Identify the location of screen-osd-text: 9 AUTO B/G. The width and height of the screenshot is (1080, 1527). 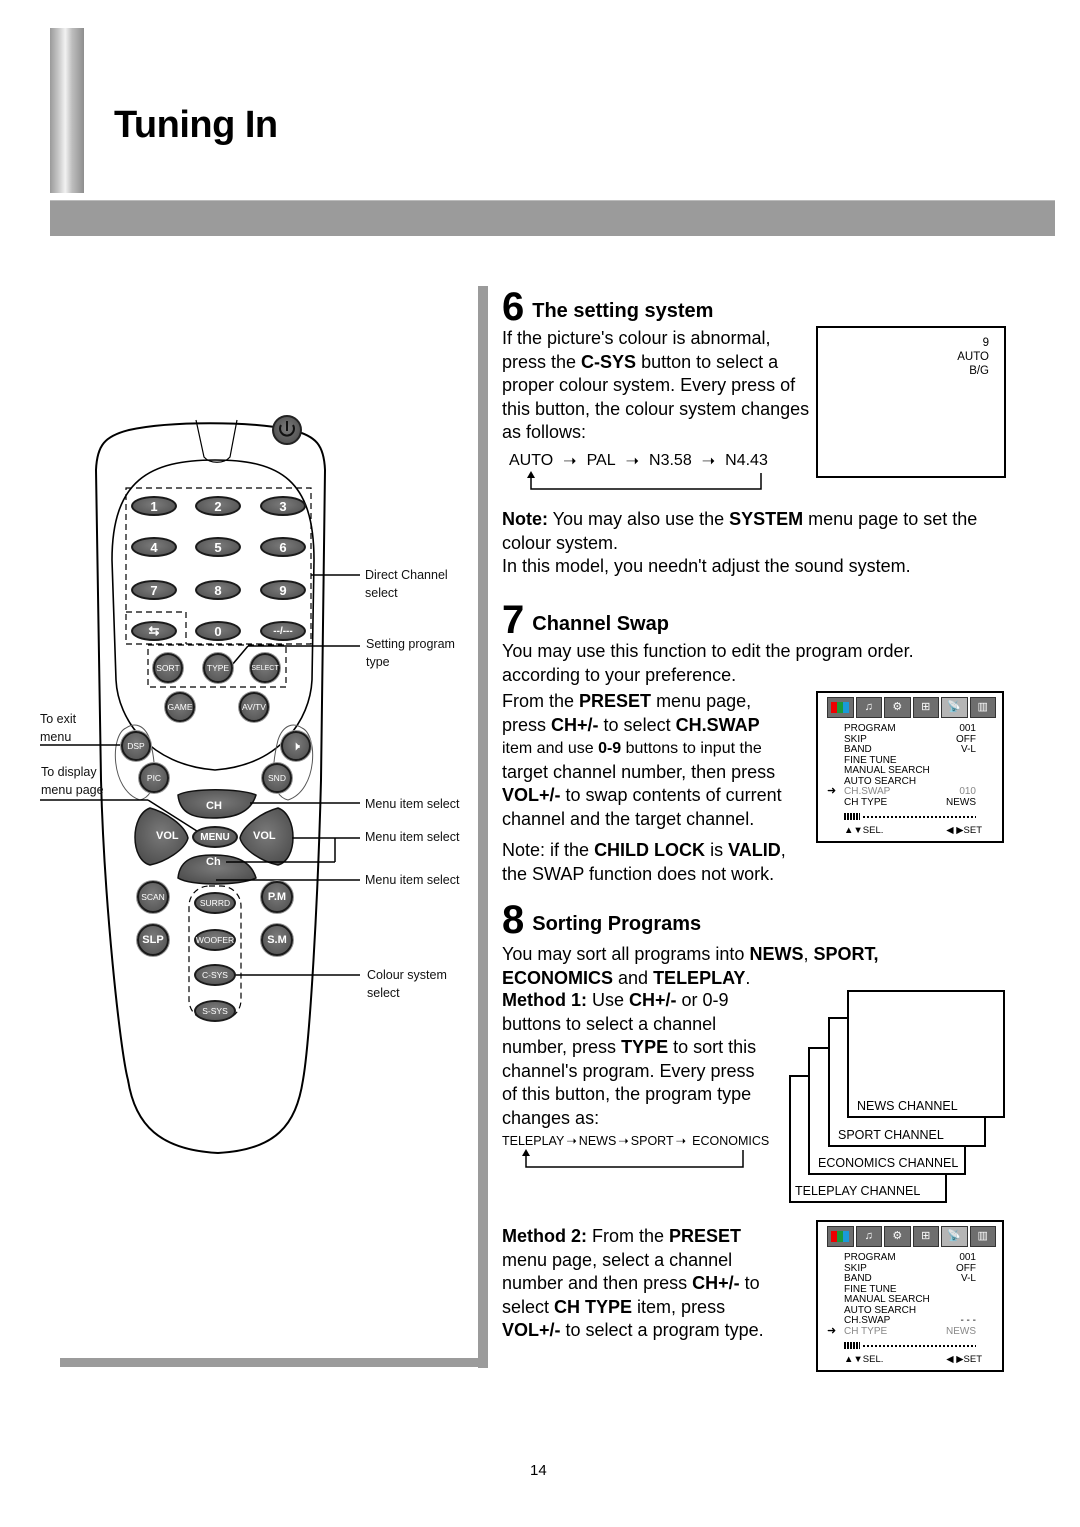
(973, 357).